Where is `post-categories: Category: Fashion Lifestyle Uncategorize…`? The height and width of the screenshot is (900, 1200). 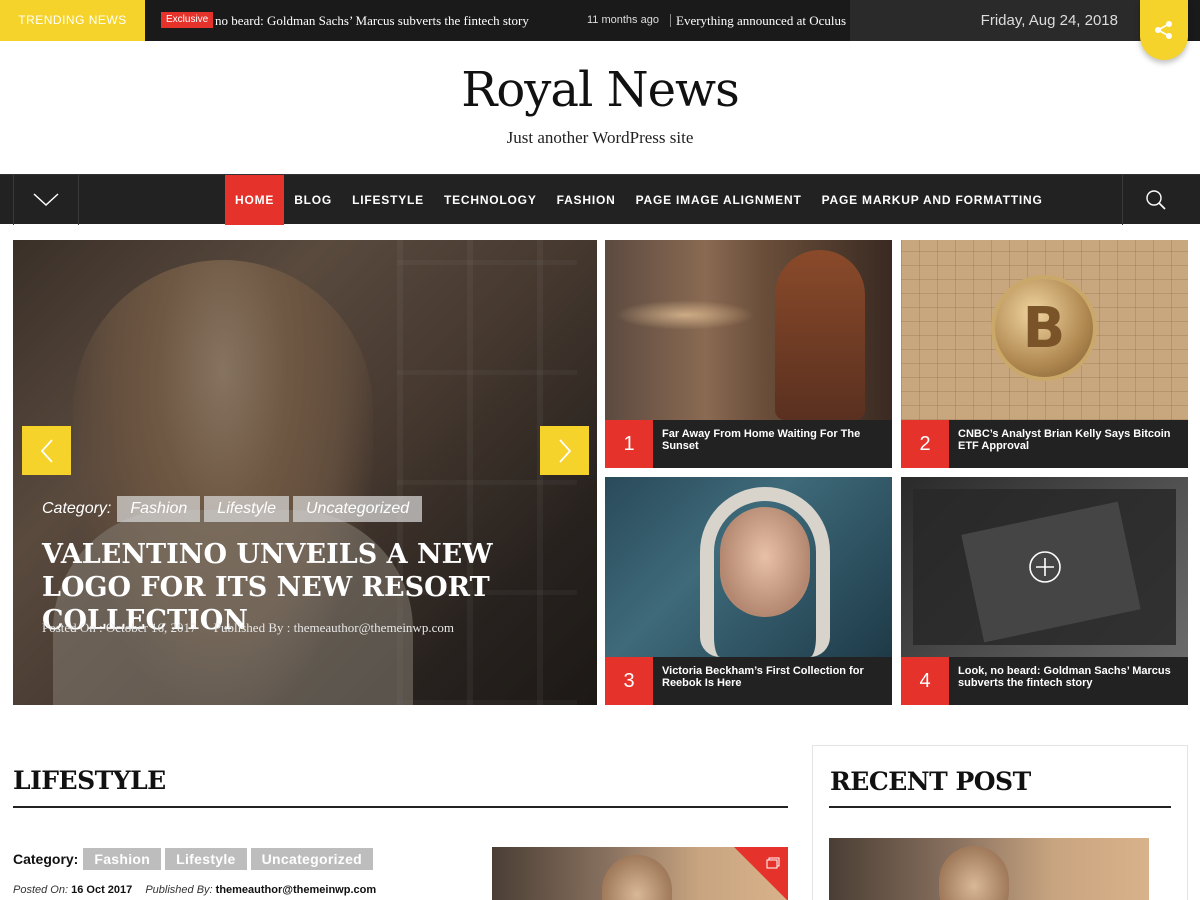
post-categories: Category: Fashion Lifestyle Uncategorize… is located at coordinates (195, 859).